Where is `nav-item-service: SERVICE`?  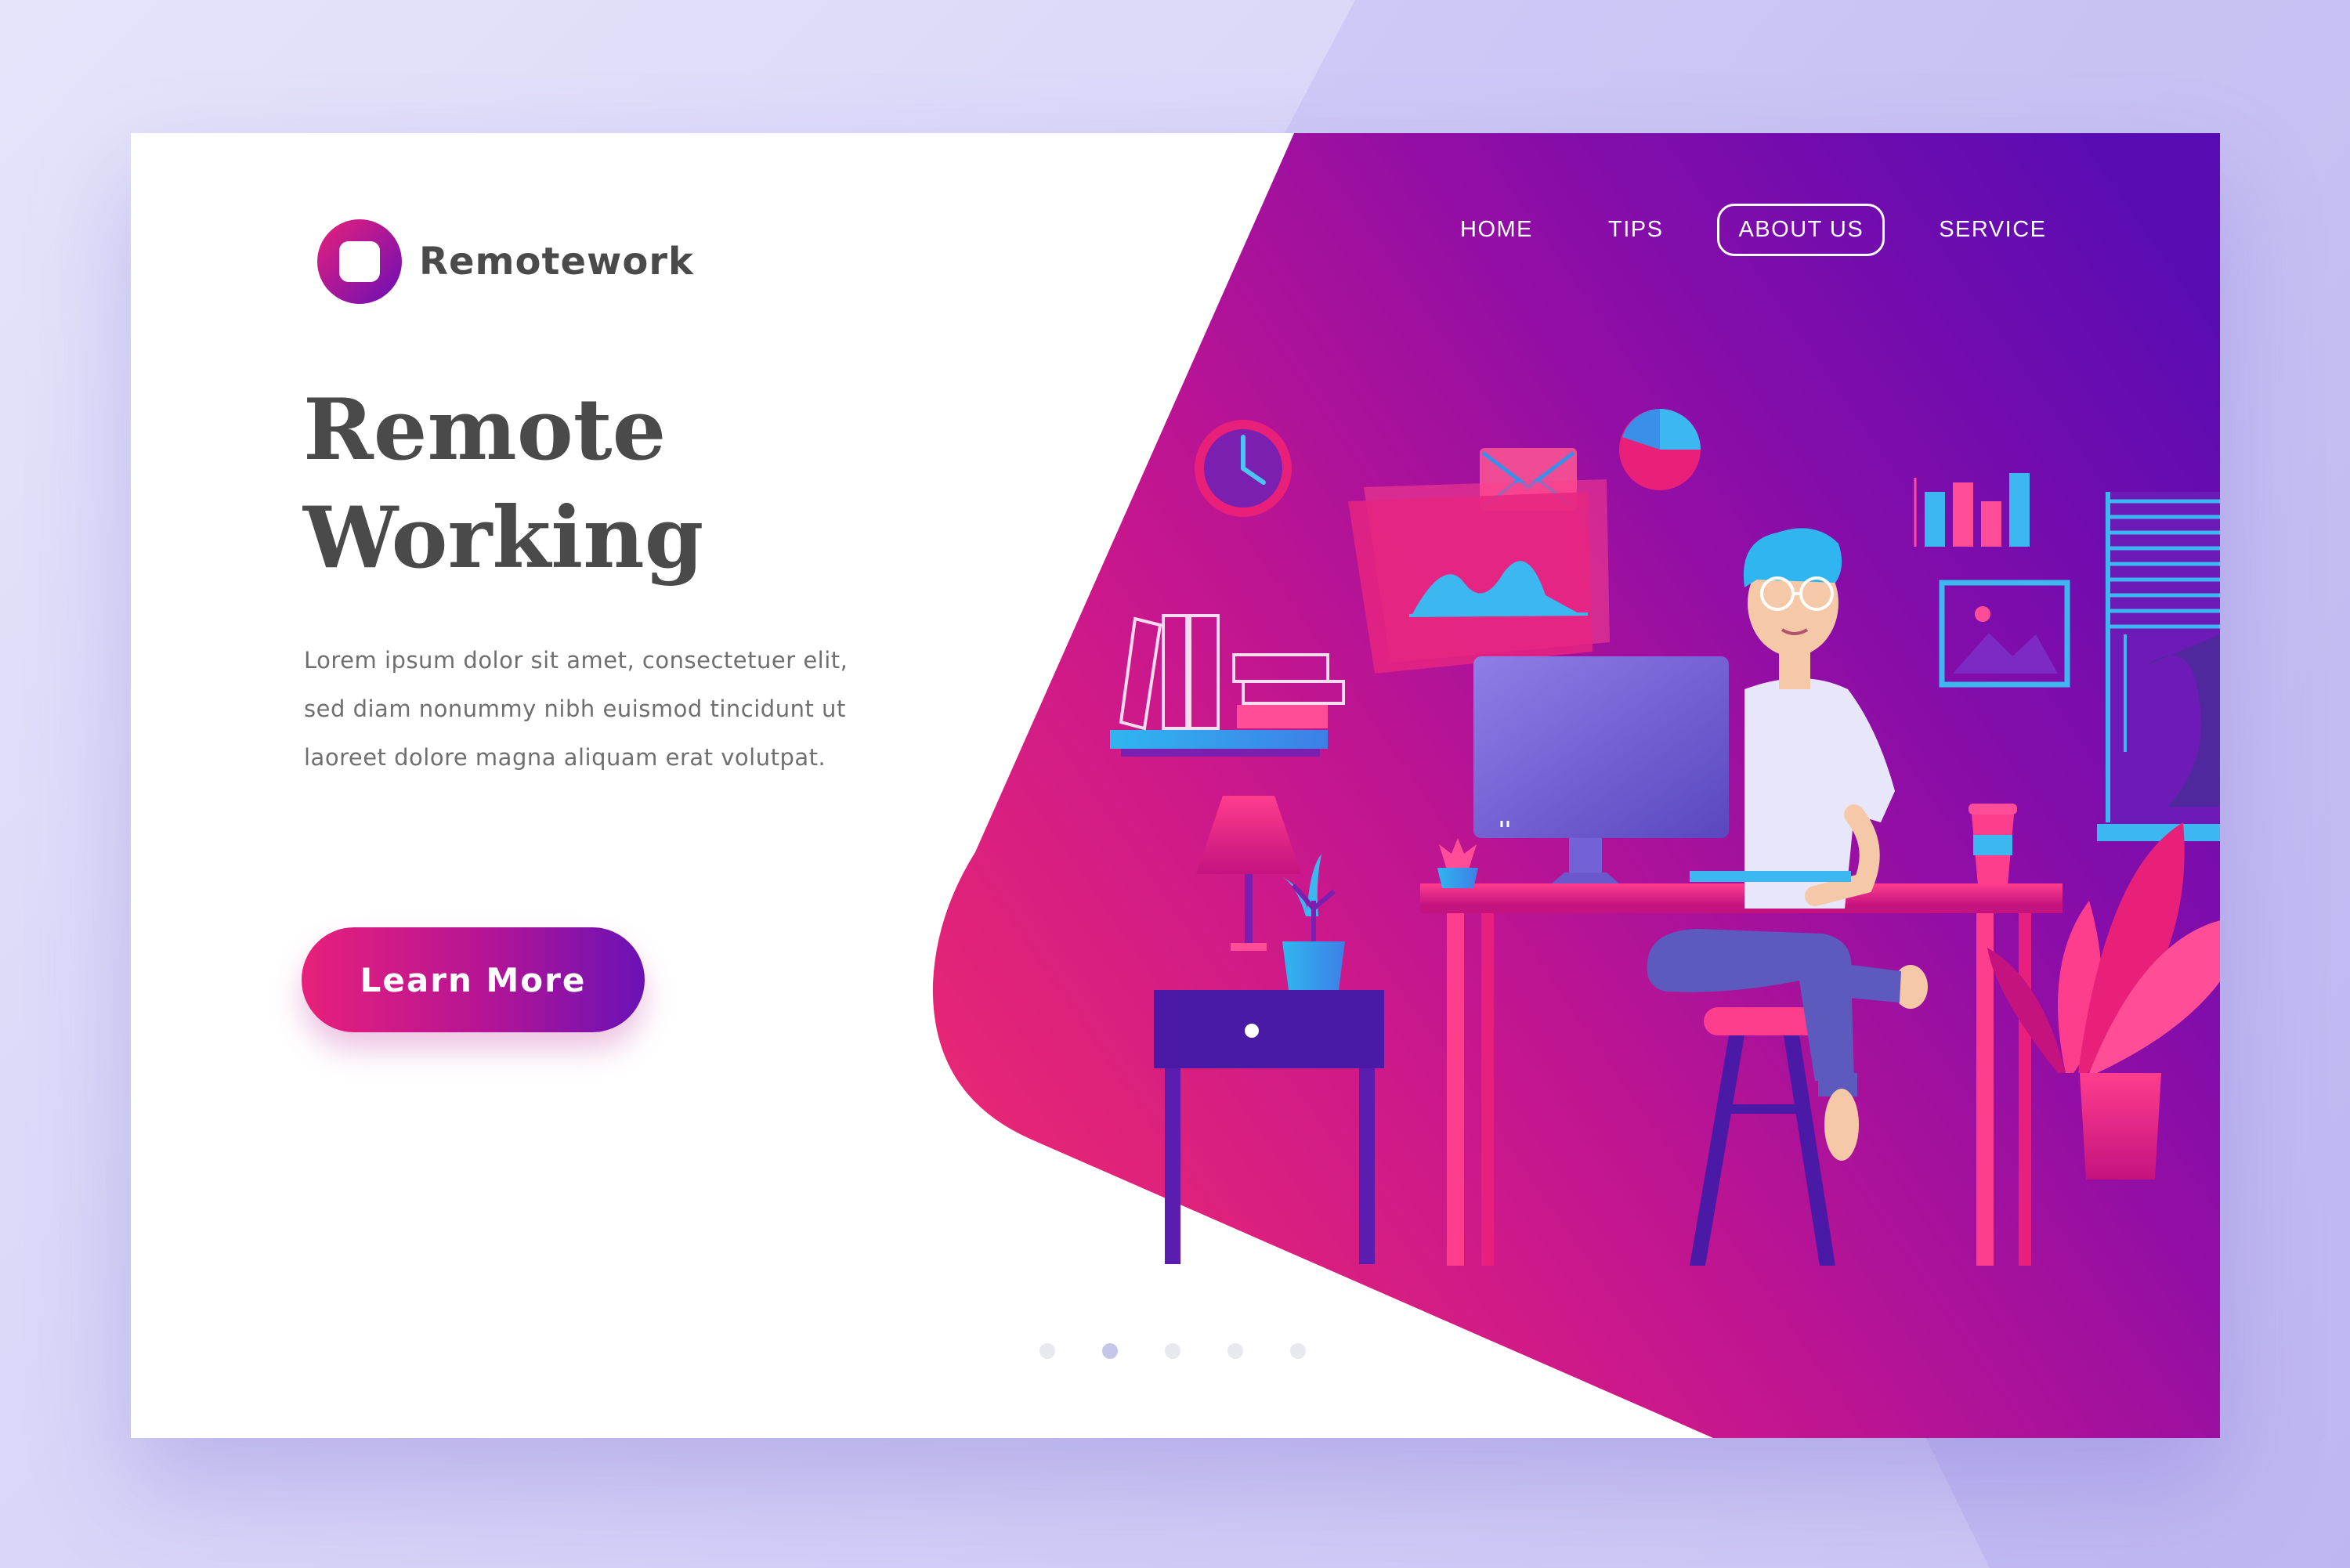
nav-item-service: SERVICE is located at coordinates (1993, 230).